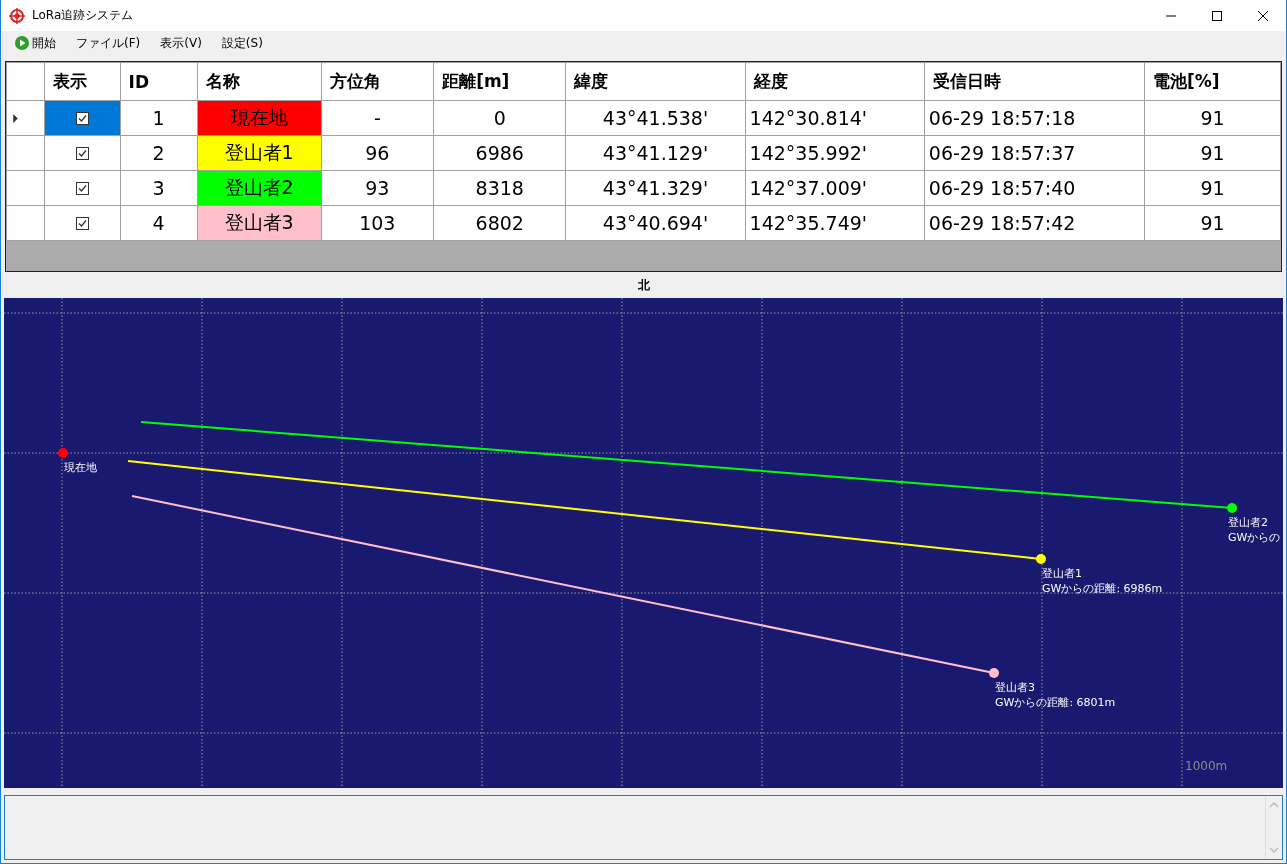 This screenshot has height=864, width=1287. Describe the element at coordinates (83, 15) in the screenshot. I see `window-title: LoRa追跡システム` at that location.